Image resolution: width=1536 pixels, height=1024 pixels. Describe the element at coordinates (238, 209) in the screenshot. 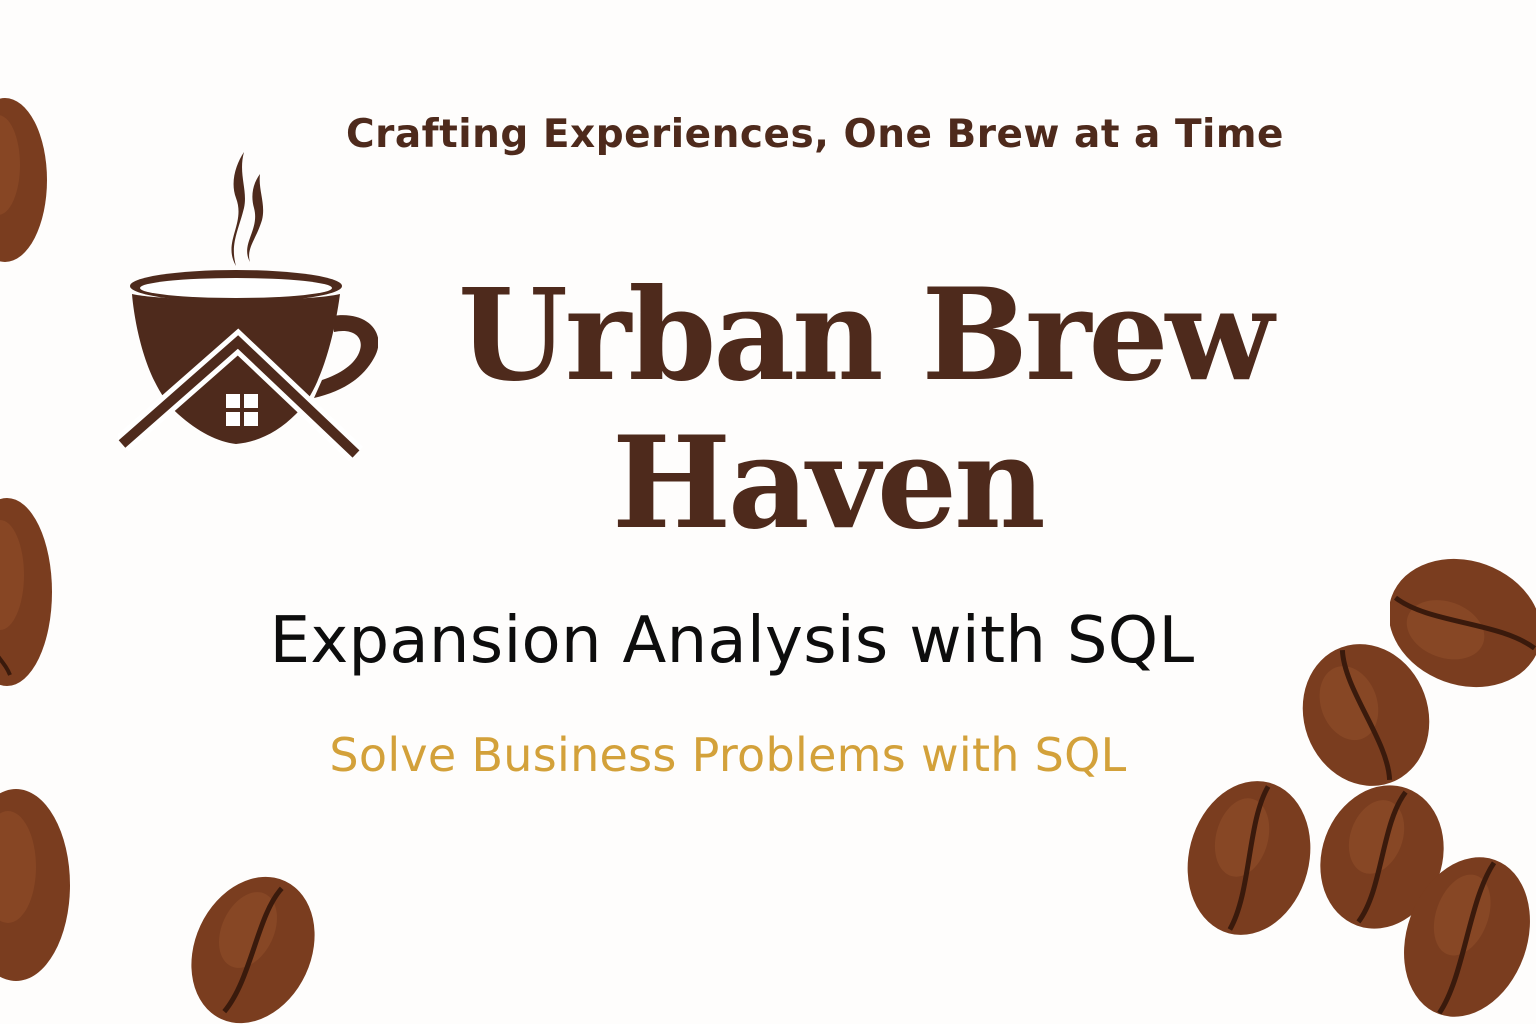

I see `steam-icon` at that location.